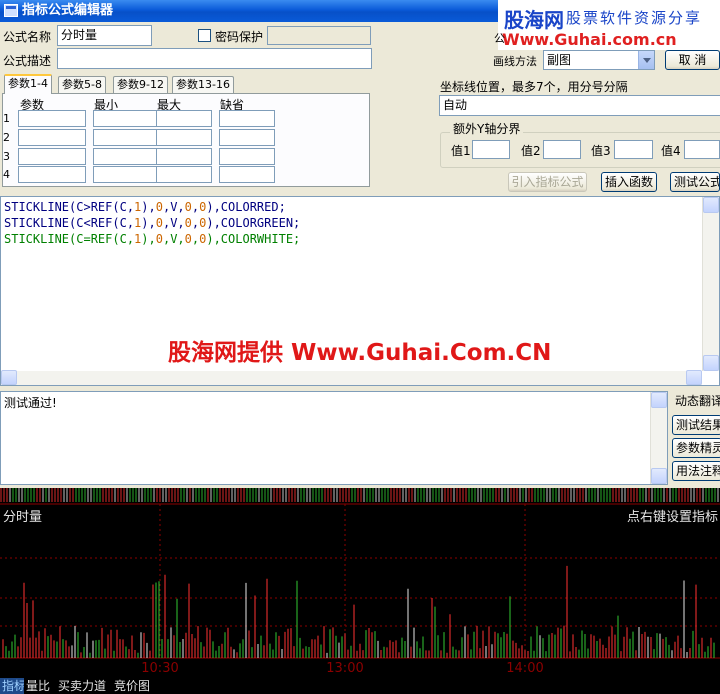 The width and height of the screenshot is (720, 694). I want to click on editor-horizontal-scrollbar, so click(351, 377).